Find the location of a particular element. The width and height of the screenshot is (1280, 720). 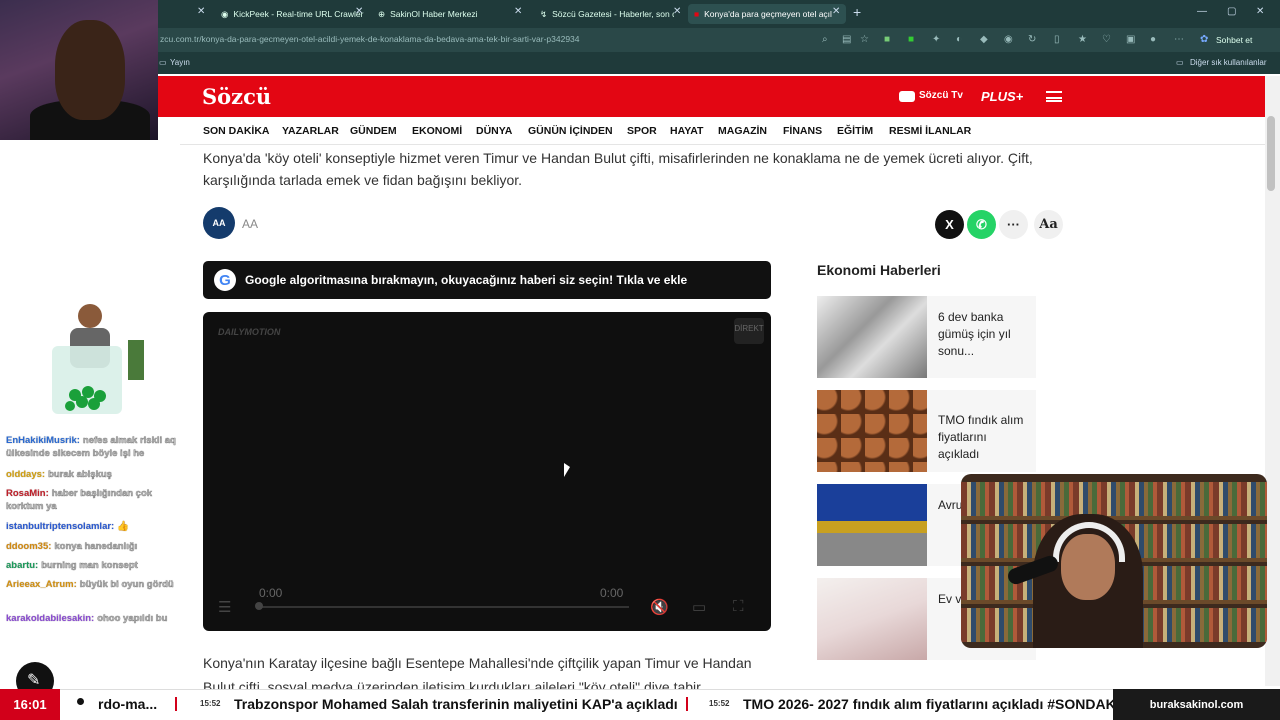

split-screen-icon: ▯ is located at coordinates (1057, 39).